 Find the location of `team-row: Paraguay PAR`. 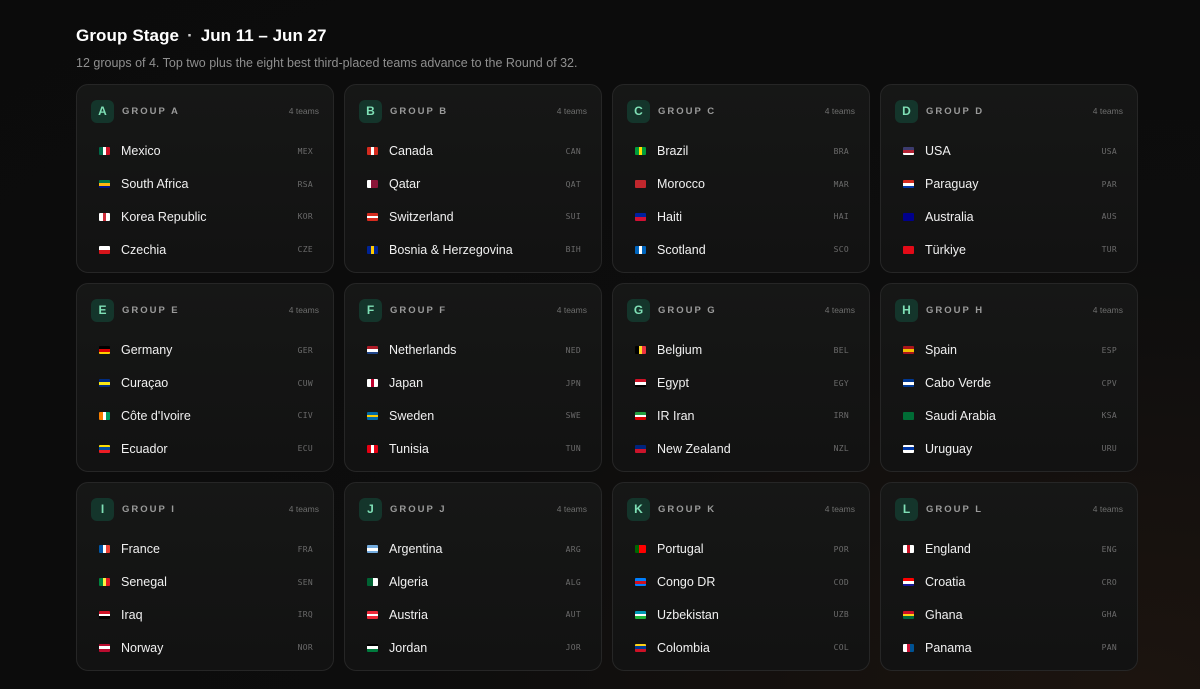

team-row: Paraguay PAR is located at coordinates (1009, 184).